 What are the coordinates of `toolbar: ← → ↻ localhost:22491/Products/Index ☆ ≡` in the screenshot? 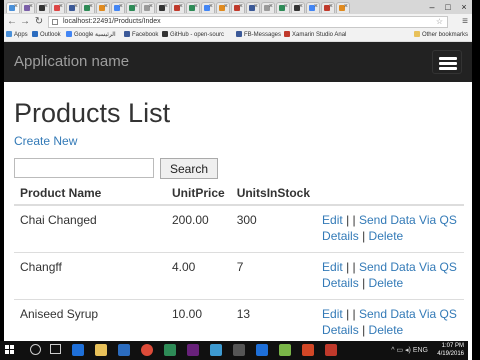 It's located at (238, 22).